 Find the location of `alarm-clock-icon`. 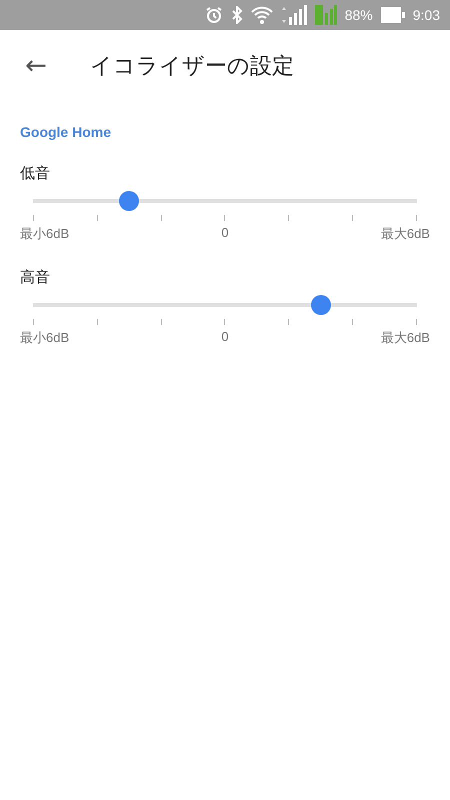

alarm-clock-icon is located at coordinates (213, 15).